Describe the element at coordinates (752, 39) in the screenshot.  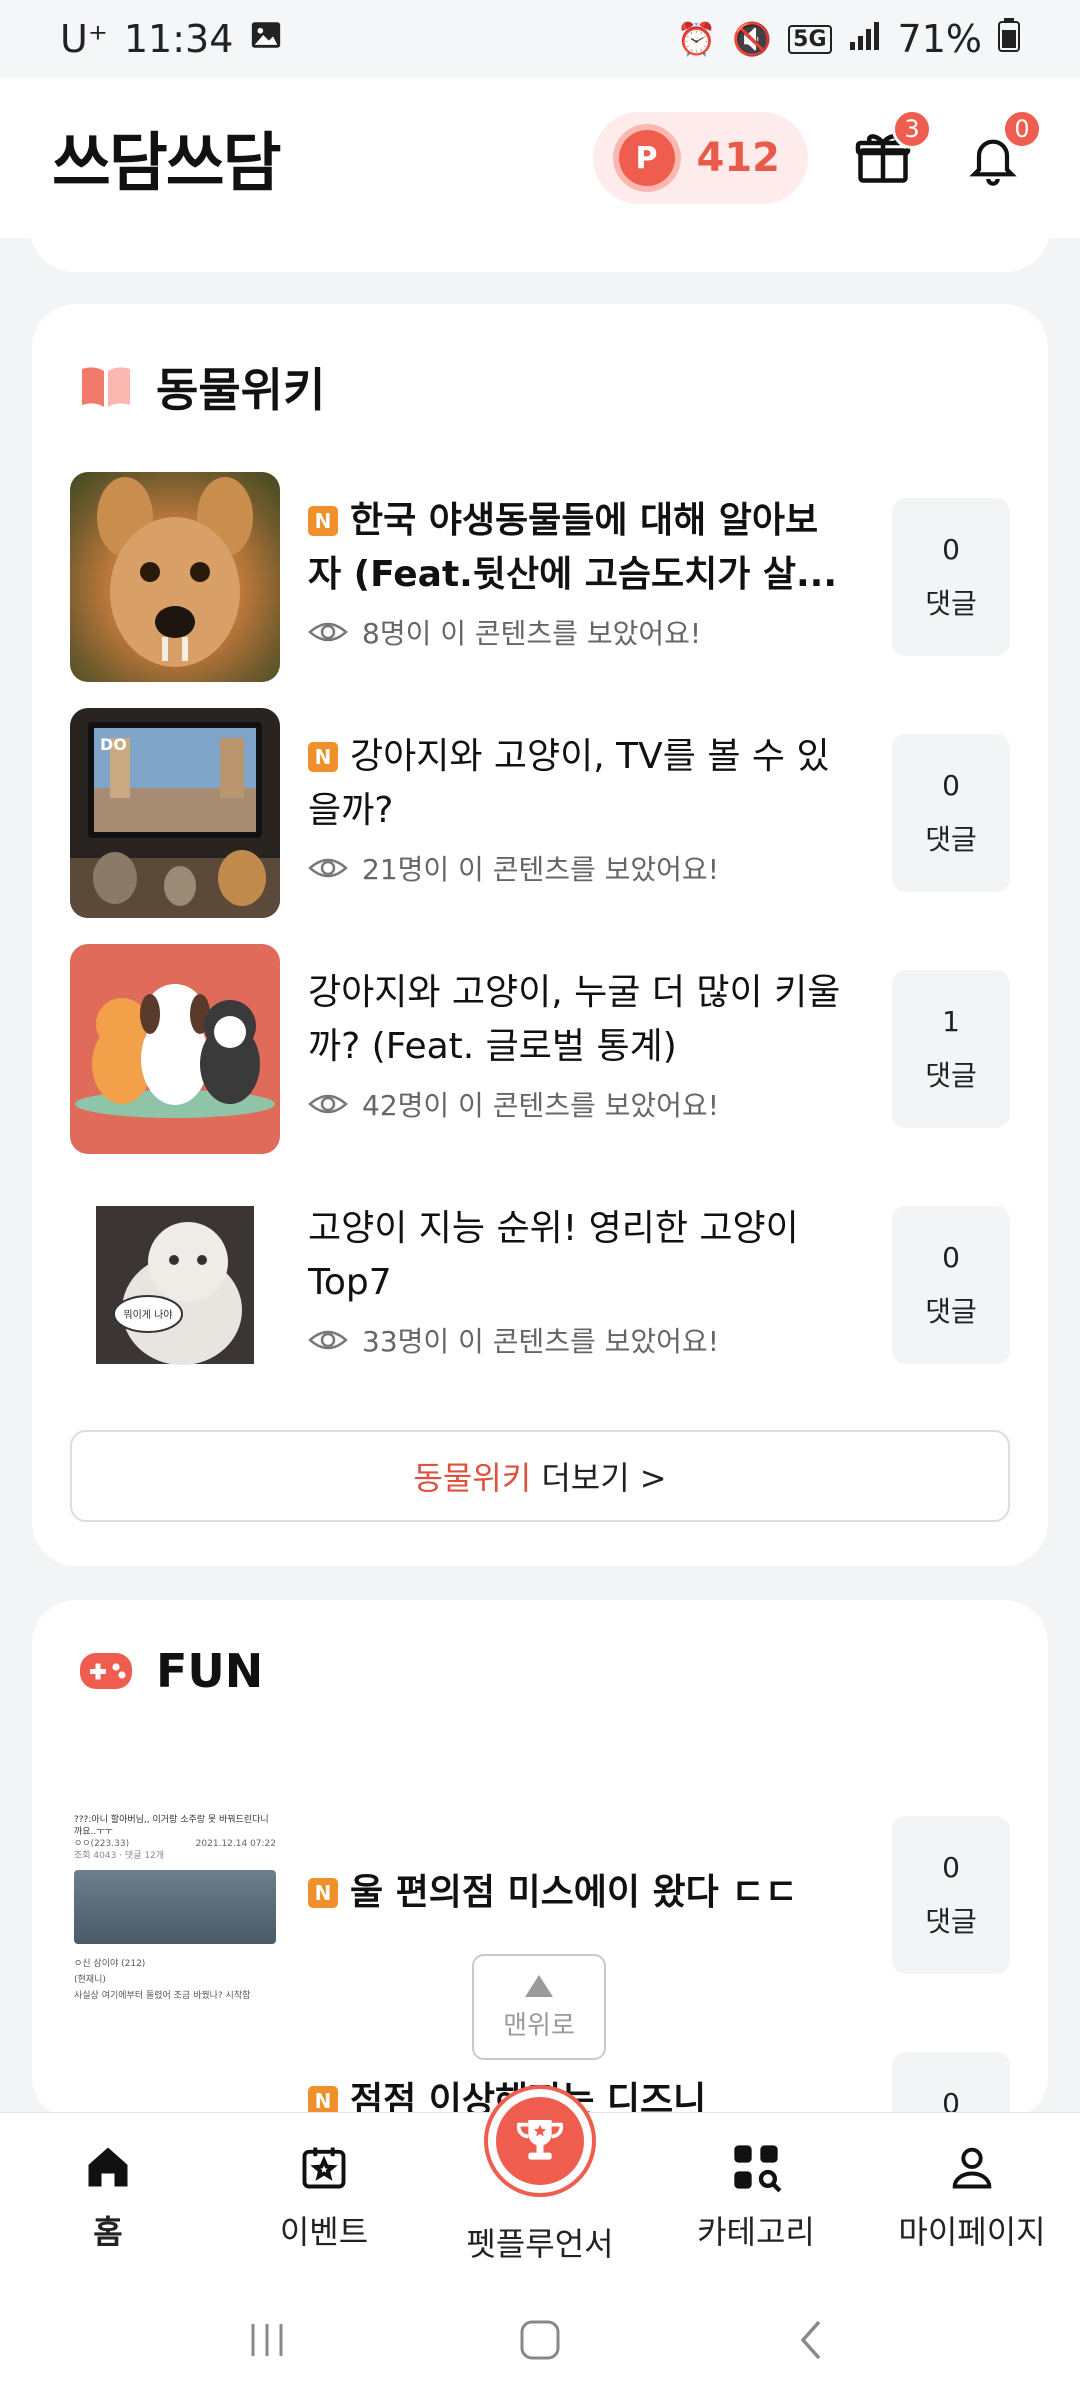
I see `mute-icon: 🔇` at that location.